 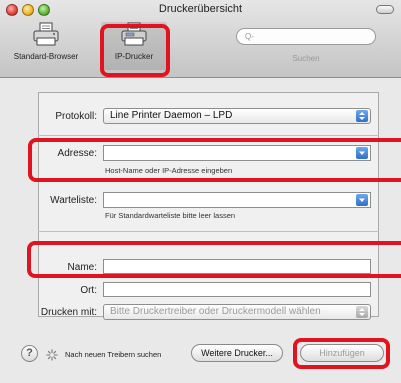 I want to click on protocol-label: Protokoll:, so click(x=76, y=116).